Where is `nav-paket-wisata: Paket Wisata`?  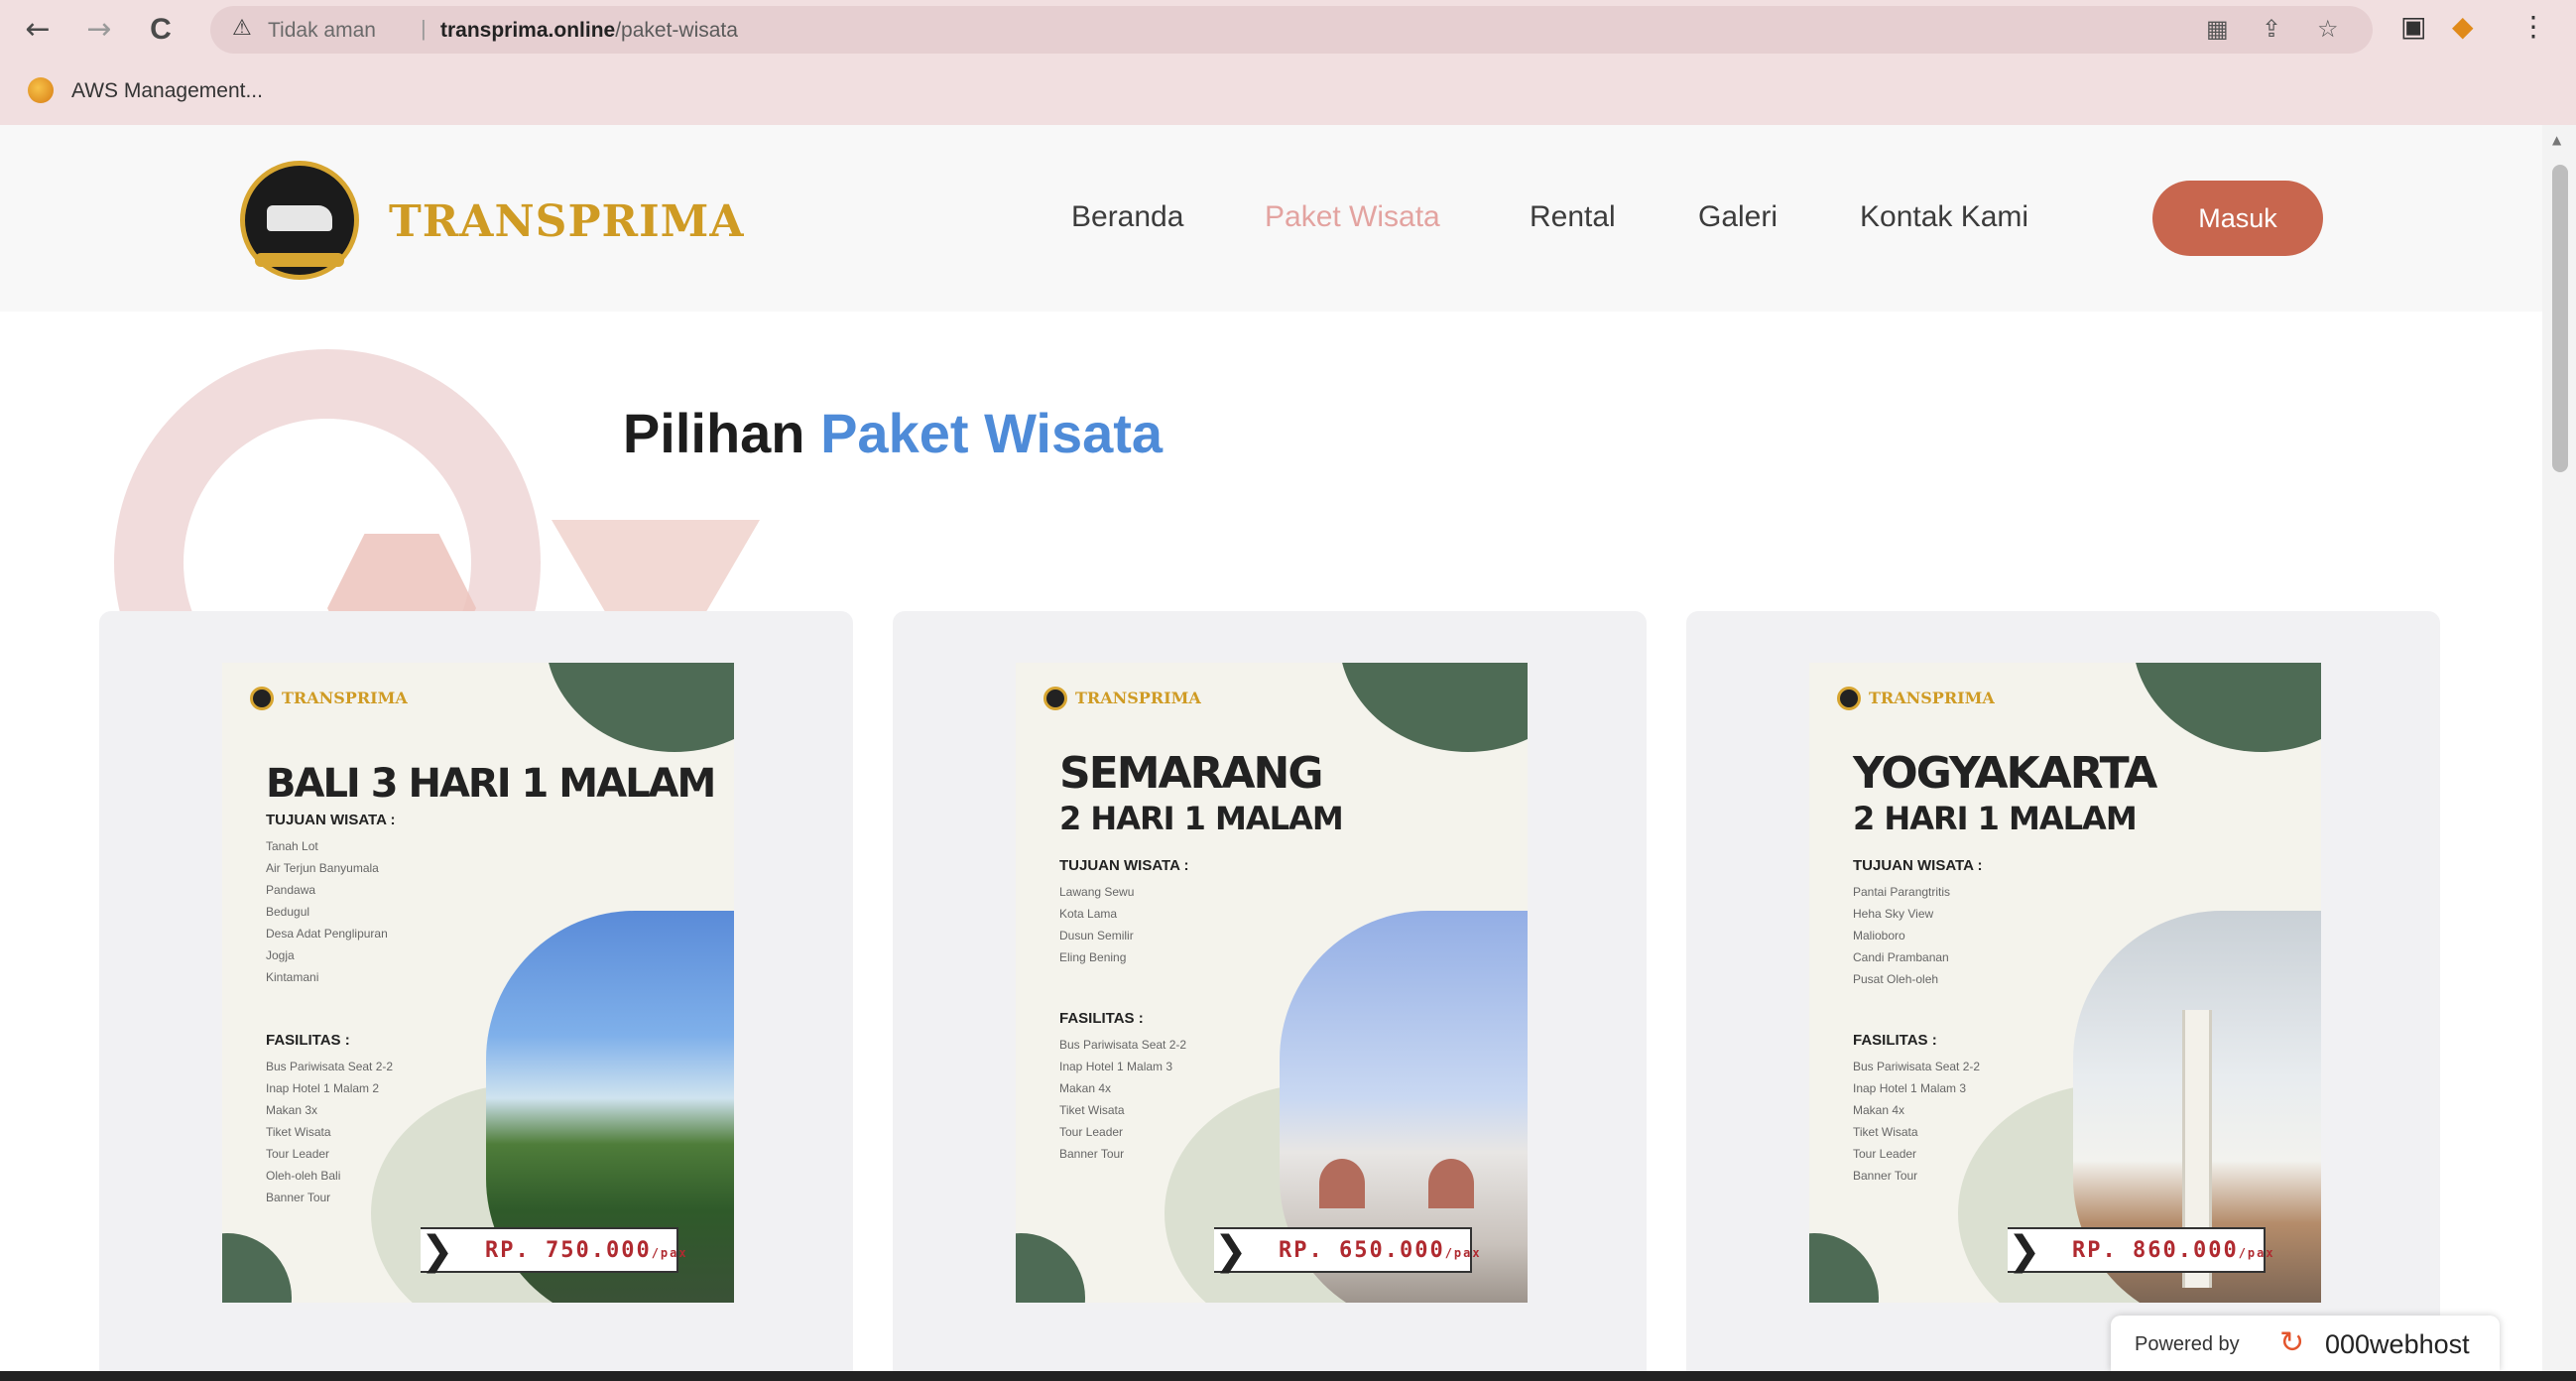 nav-paket-wisata: Paket Wisata is located at coordinates (1352, 217).